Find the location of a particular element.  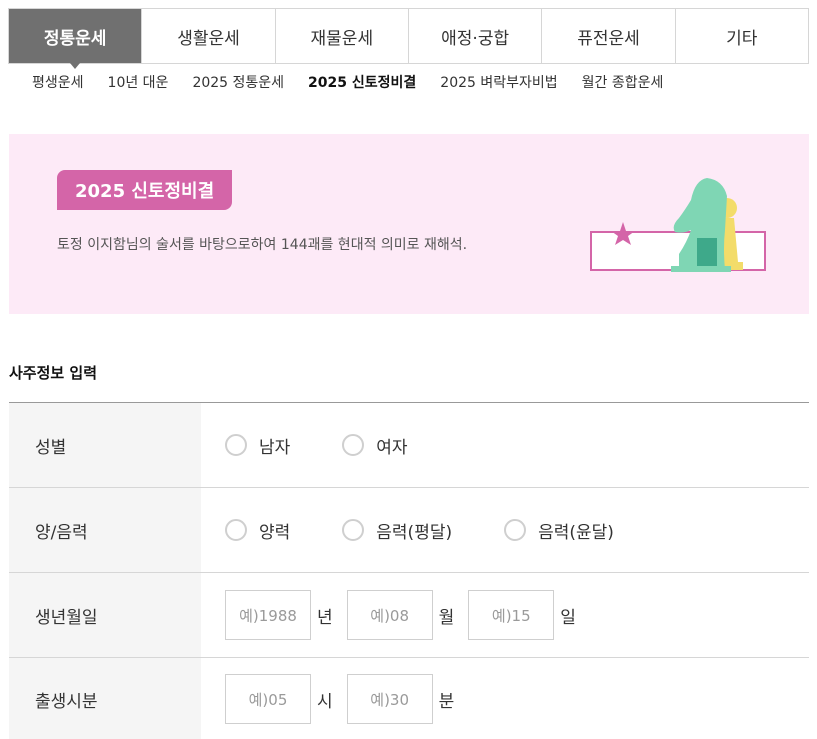

birthtime-row: 출생시분 예)05 시 예)30 분 is located at coordinates (409, 698).